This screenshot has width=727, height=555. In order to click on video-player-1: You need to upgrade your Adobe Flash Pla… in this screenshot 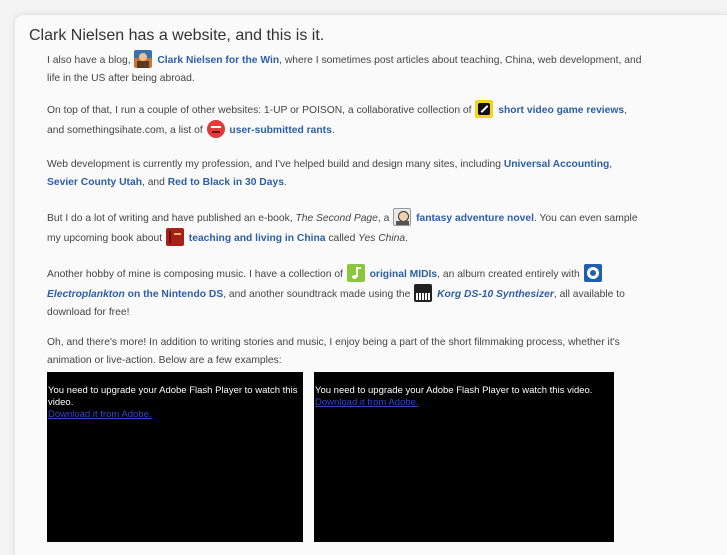, I will do `click(175, 457)`.